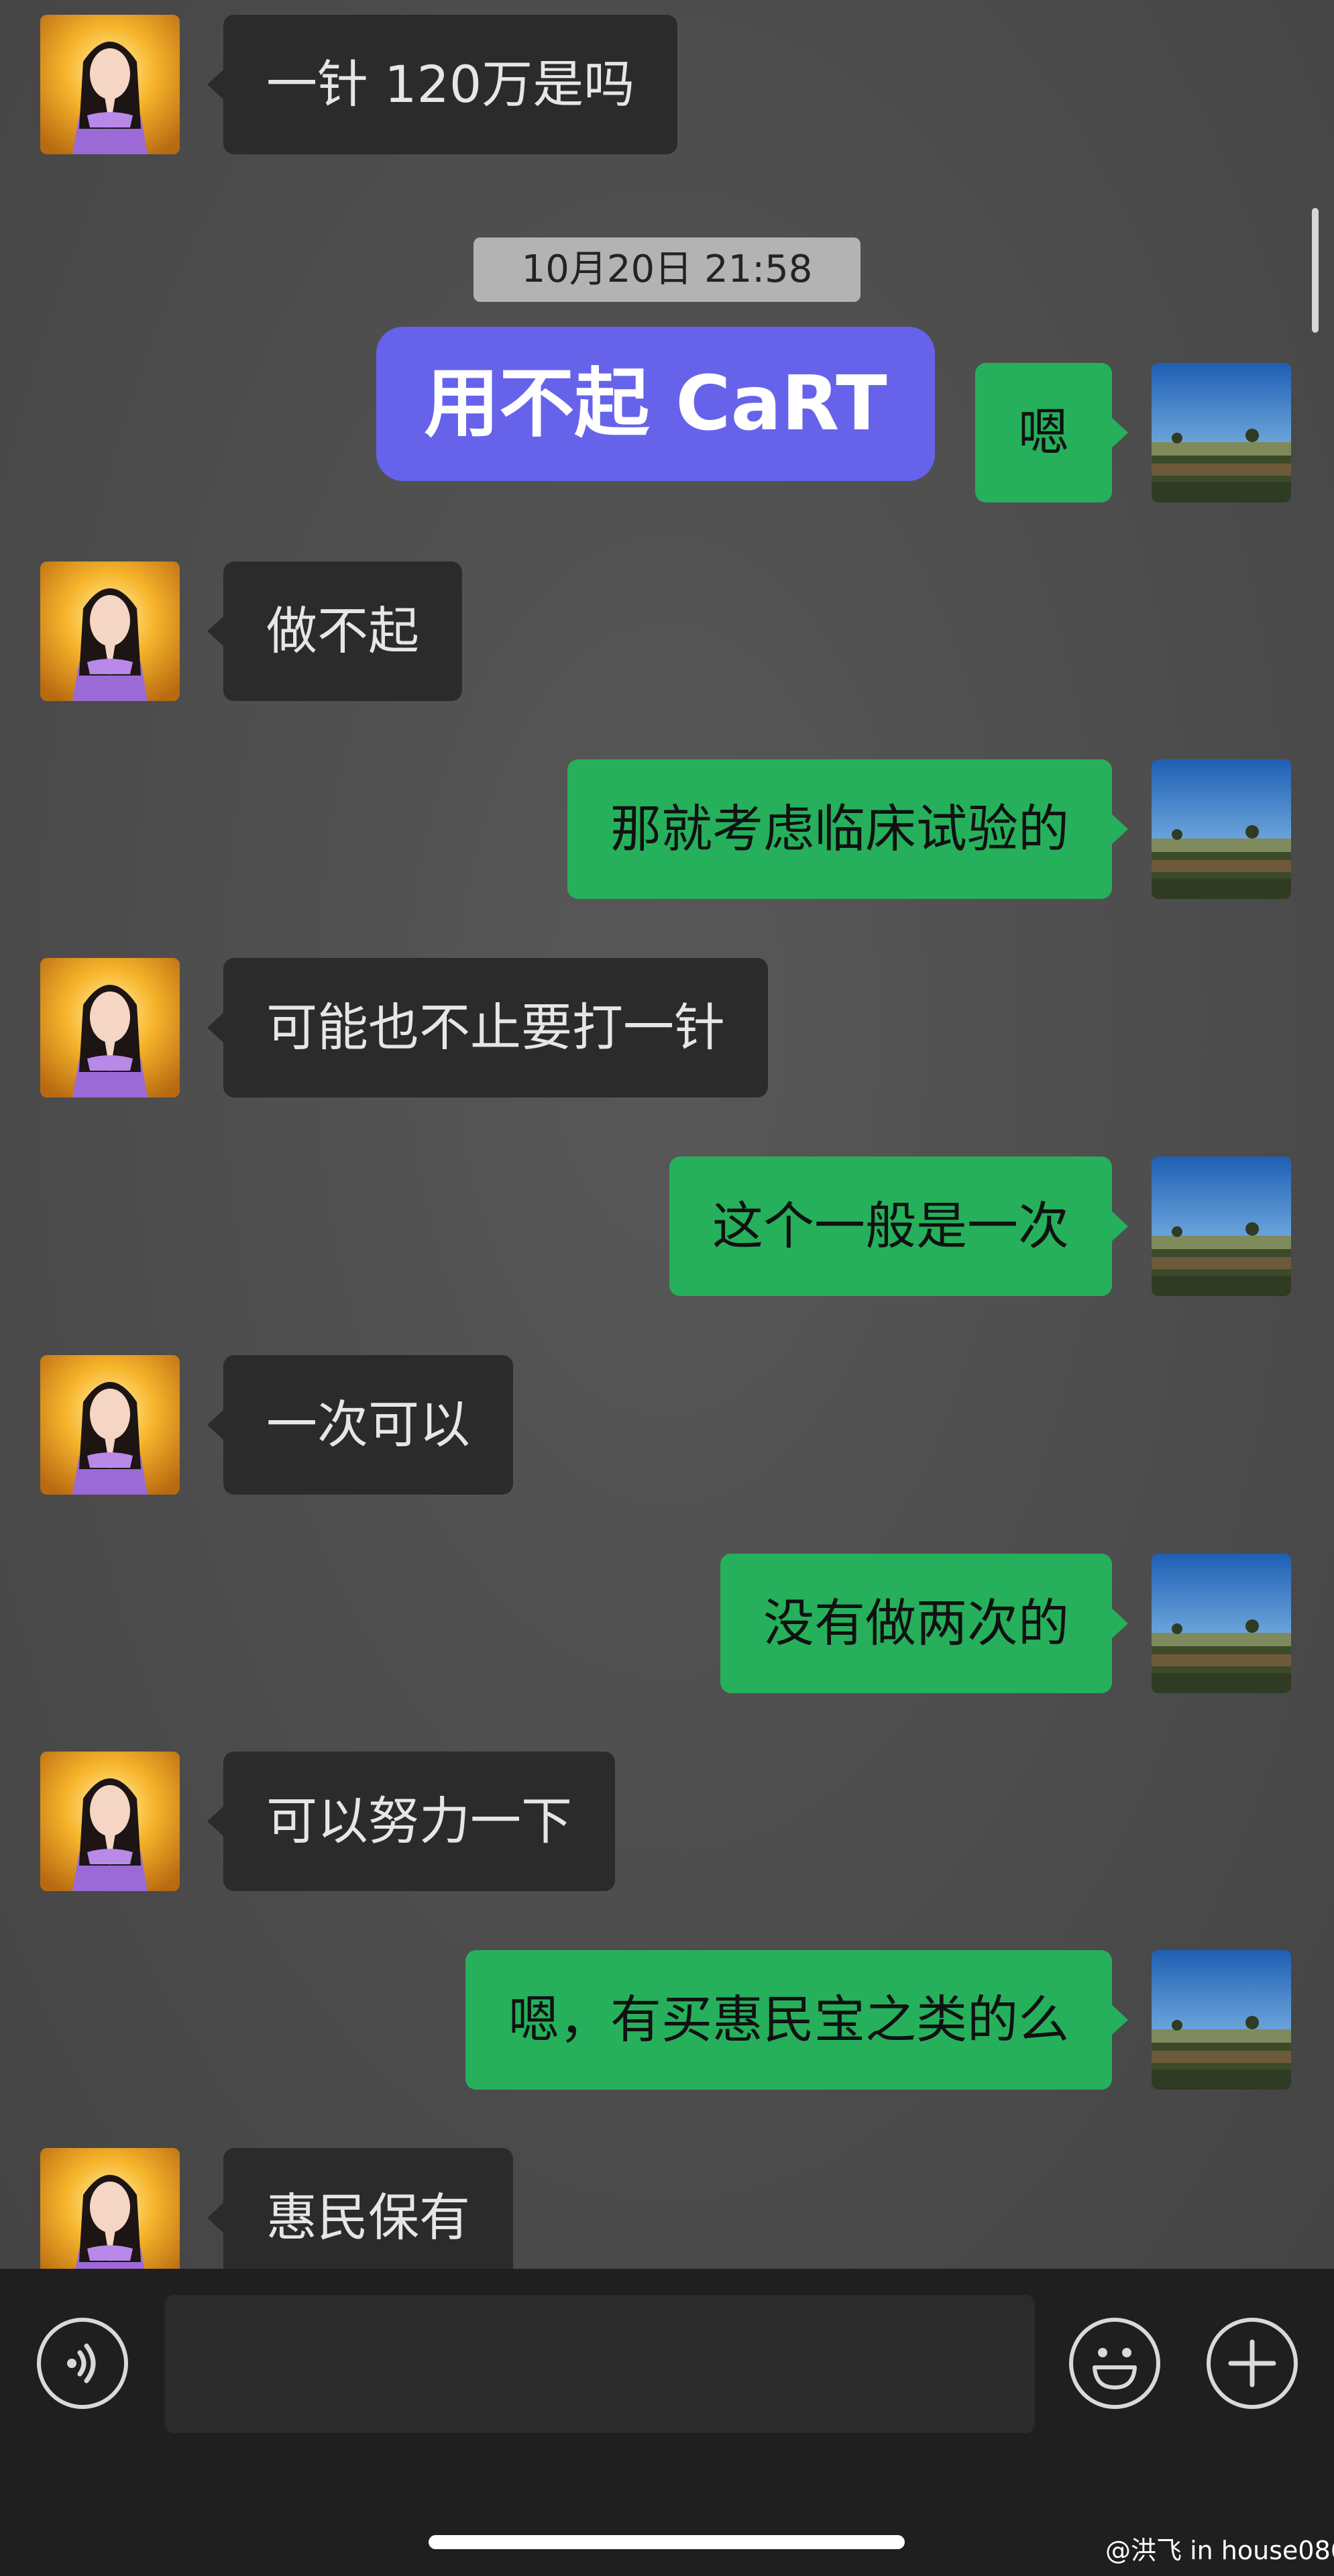 This screenshot has width=1334, height=2576. What do you see at coordinates (1114, 2363) in the screenshot?
I see `emoji-icon` at bounding box center [1114, 2363].